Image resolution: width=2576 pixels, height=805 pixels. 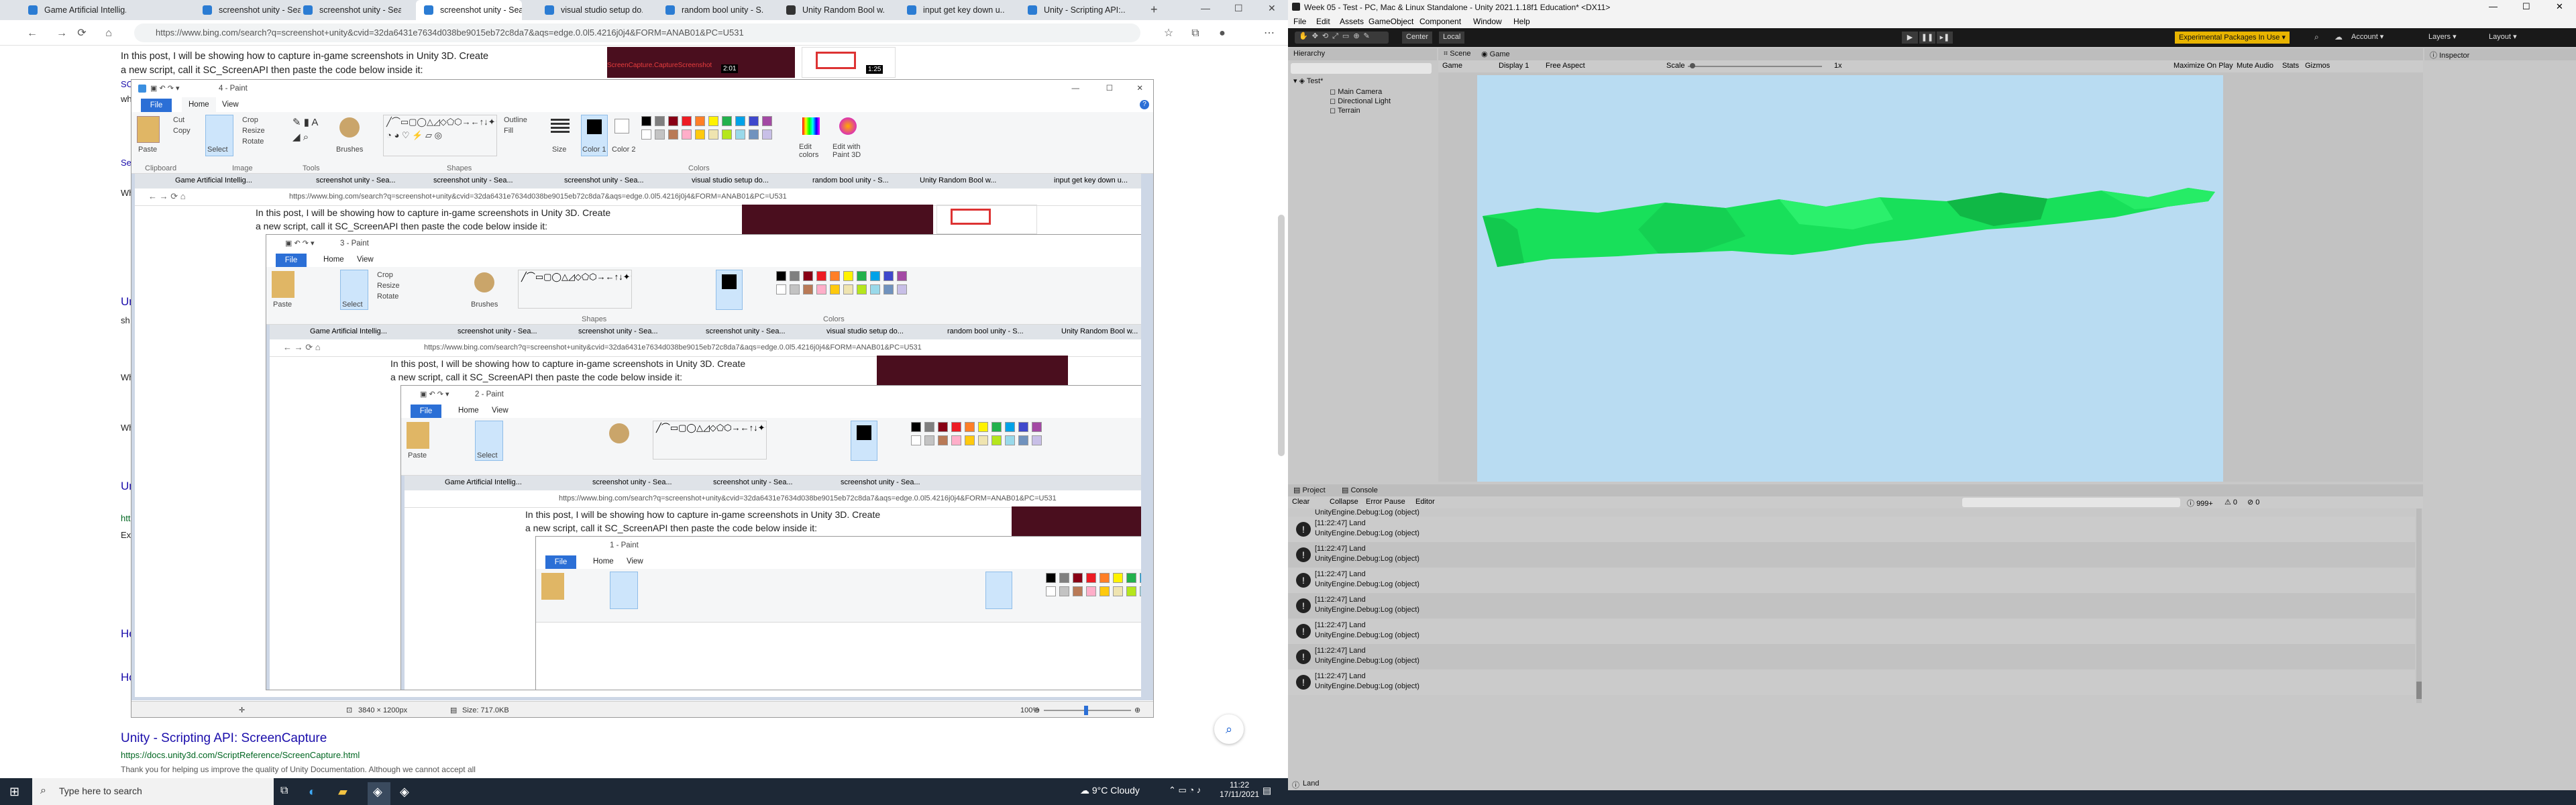 What do you see at coordinates (1300, 502) in the screenshot?
I see `clear-button: Clear` at bounding box center [1300, 502].